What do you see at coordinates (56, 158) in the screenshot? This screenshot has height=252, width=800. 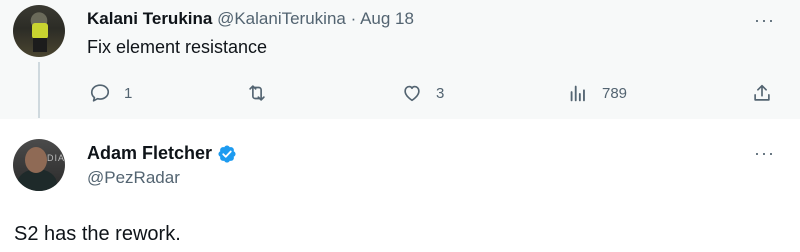 I see `avatar-background-text: DIA` at bounding box center [56, 158].